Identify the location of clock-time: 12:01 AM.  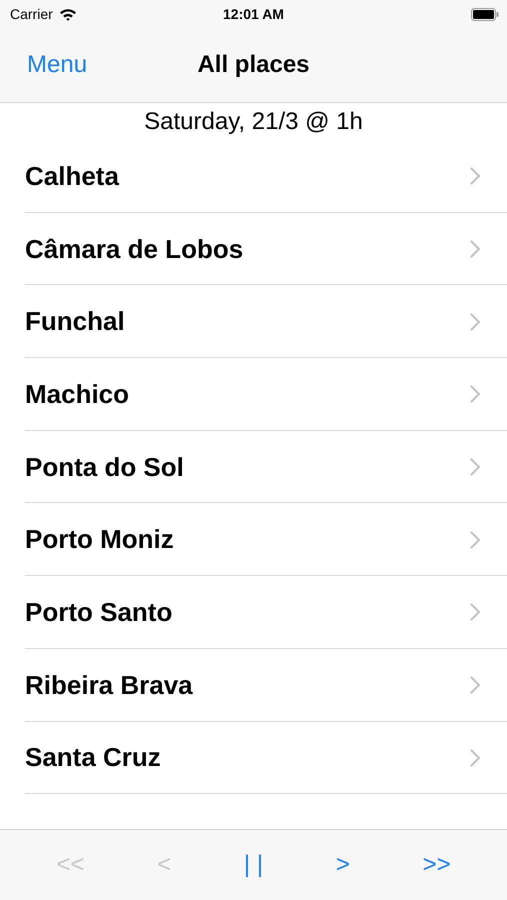
(253, 14).